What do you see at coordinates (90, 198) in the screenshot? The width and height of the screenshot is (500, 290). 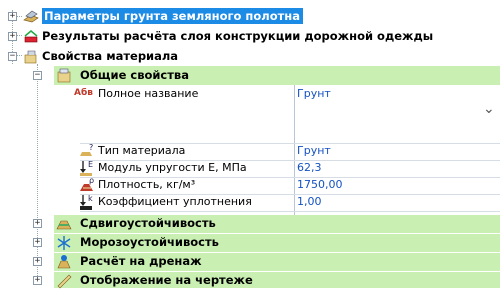 I see `svg-text: k` at bounding box center [90, 198].